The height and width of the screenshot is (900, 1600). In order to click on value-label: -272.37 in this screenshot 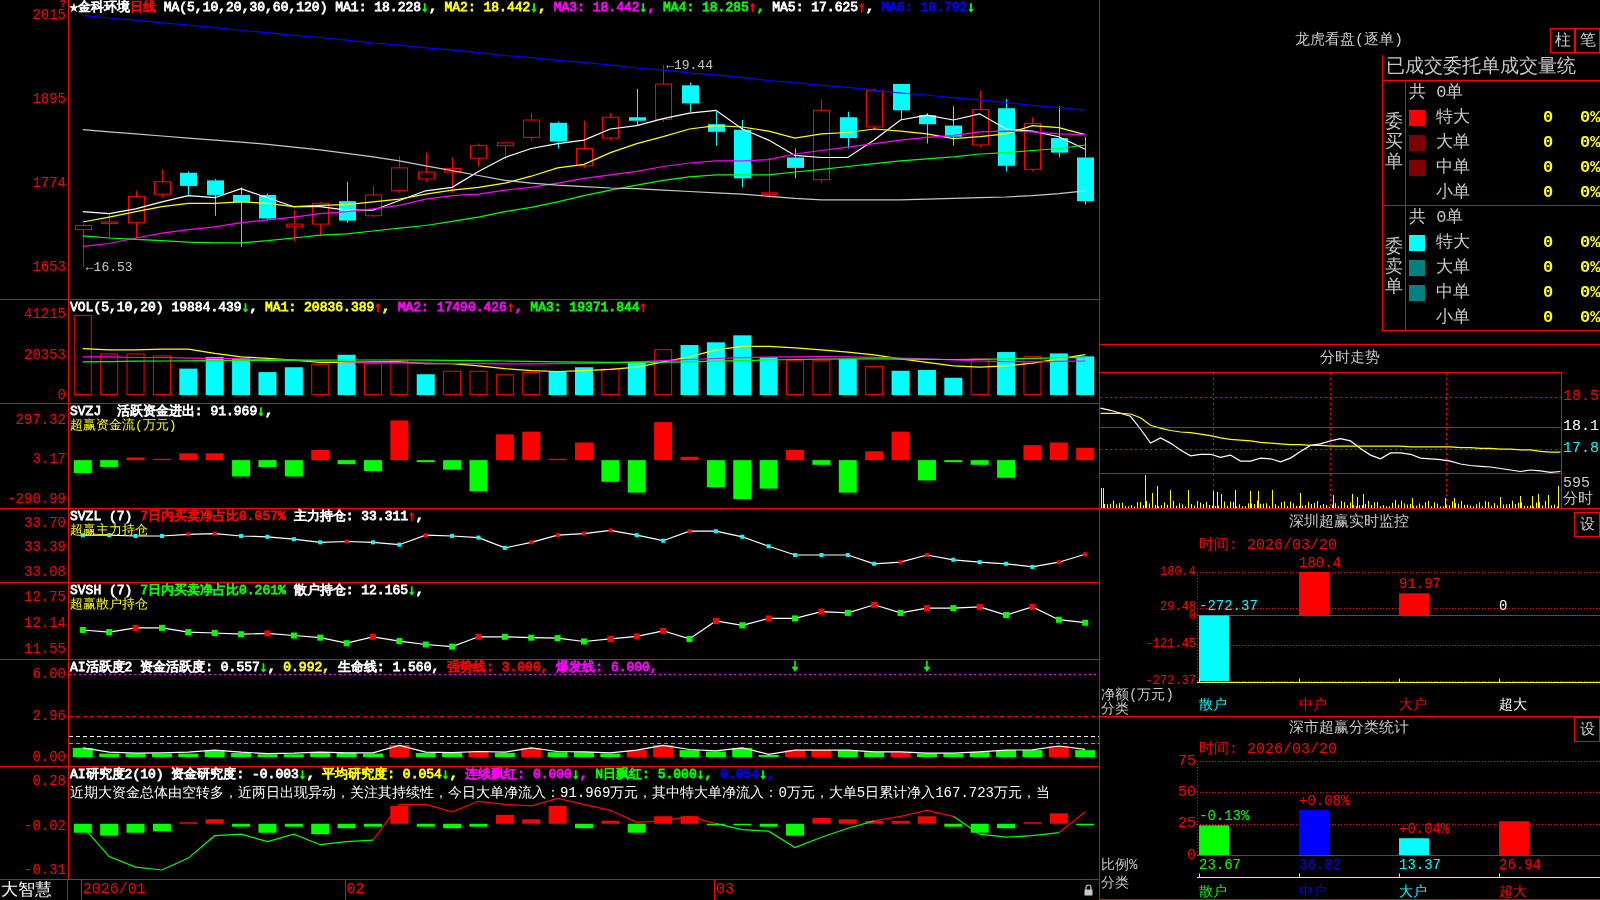, I will do `click(1228, 607)`.